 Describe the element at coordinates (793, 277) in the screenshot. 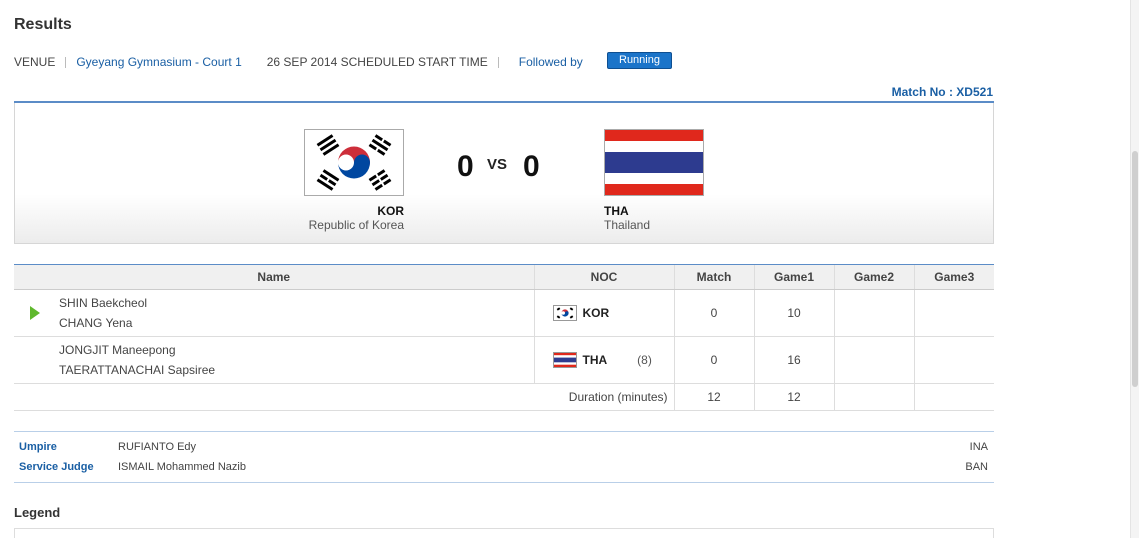

I see `header-game1: Game1` at that location.